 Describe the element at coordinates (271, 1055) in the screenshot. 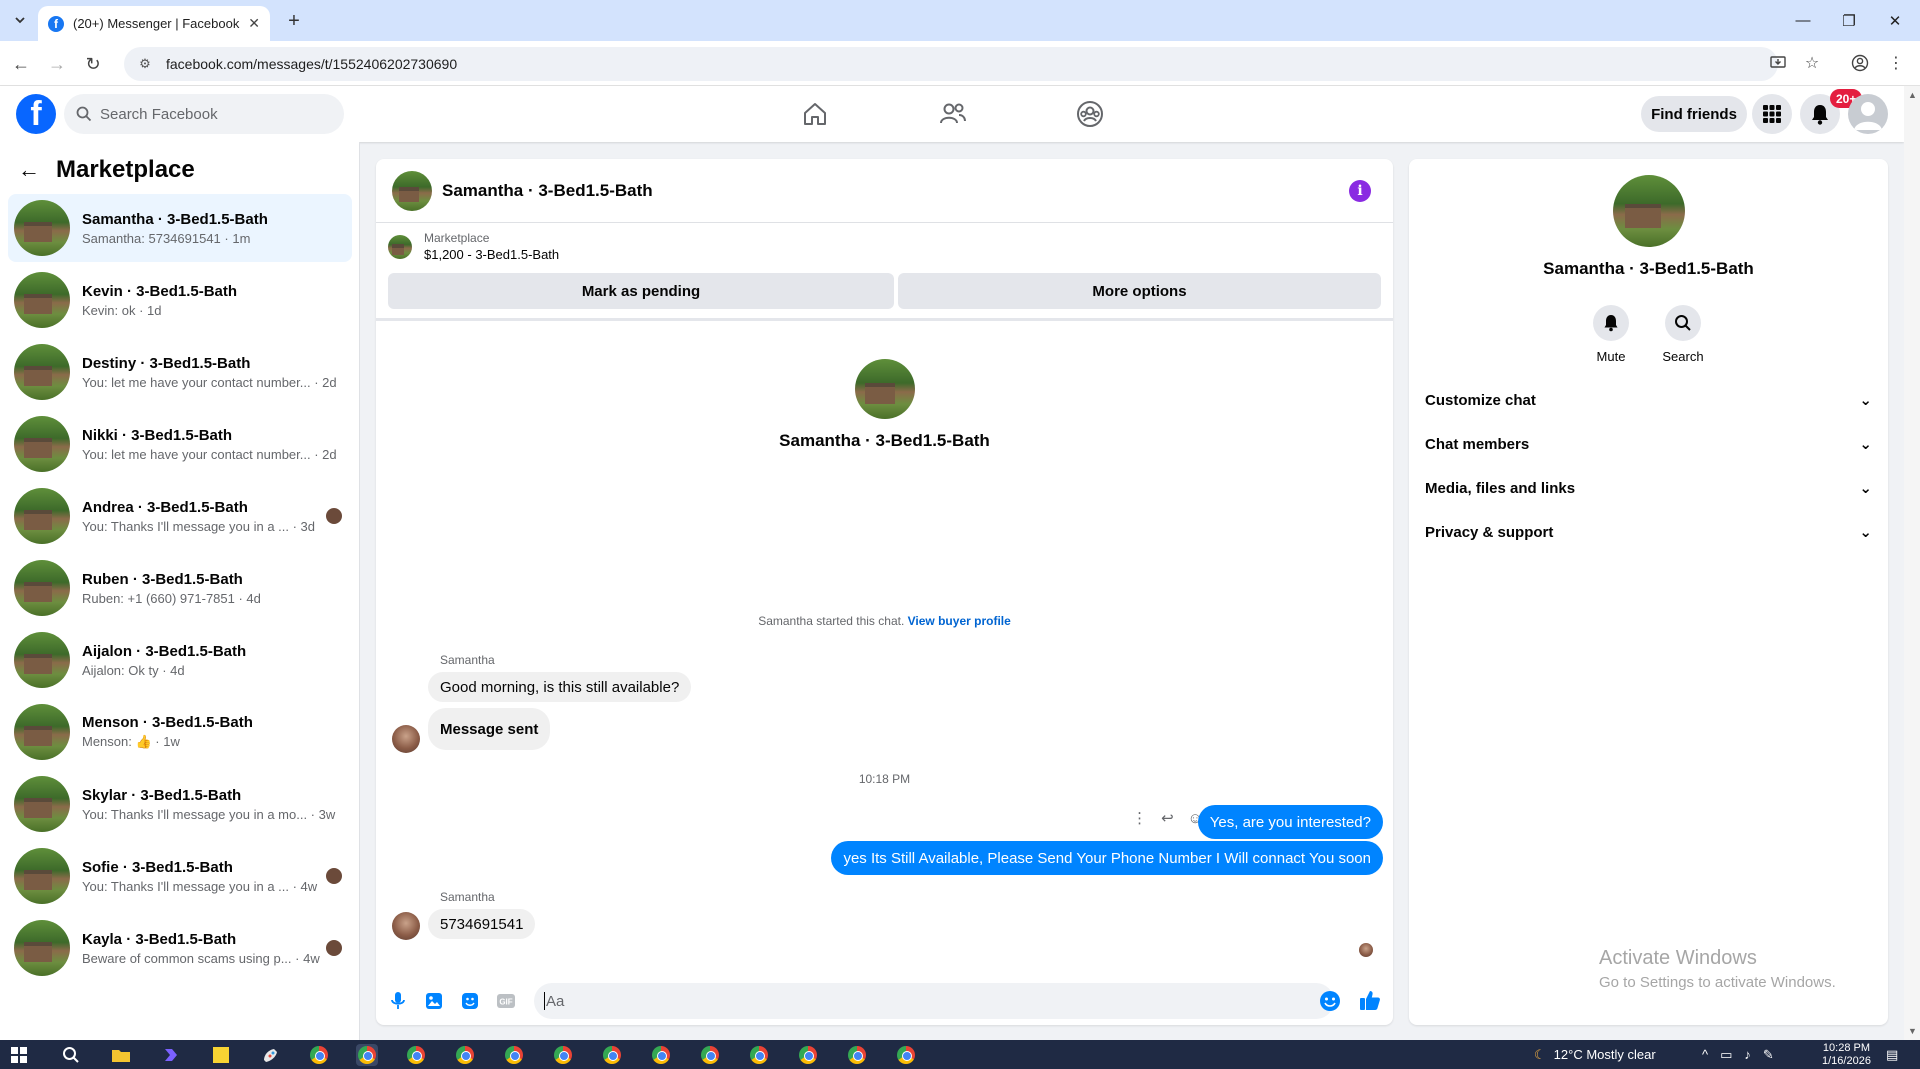

I see `paint-icon` at that location.